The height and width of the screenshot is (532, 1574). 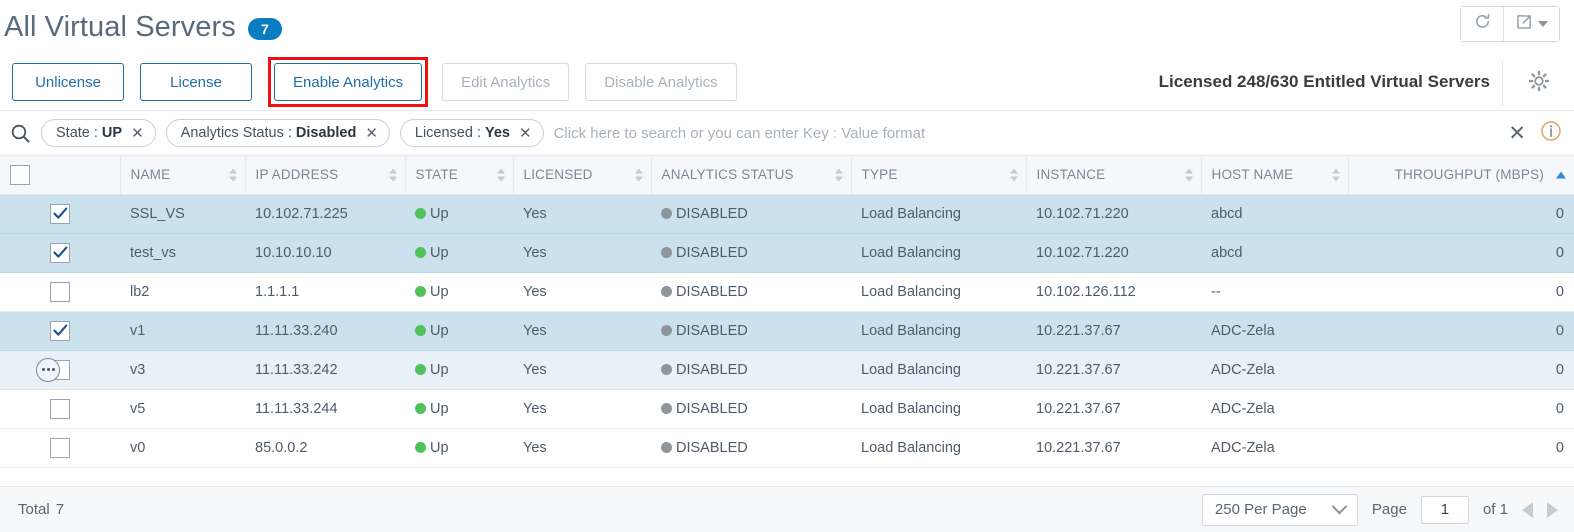 I want to click on column-label: HOST NAME, so click(x=1252, y=175).